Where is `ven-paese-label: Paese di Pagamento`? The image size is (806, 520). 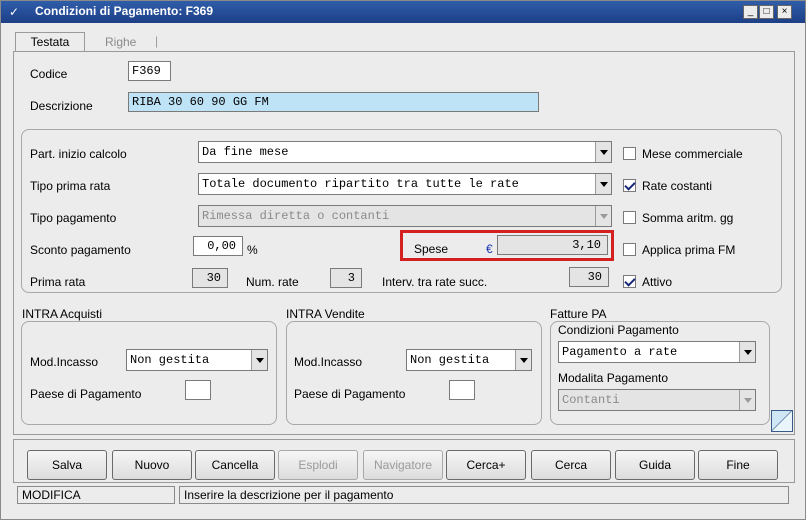 ven-paese-label: Paese di Pagamento is located at coordinates (350, 394).